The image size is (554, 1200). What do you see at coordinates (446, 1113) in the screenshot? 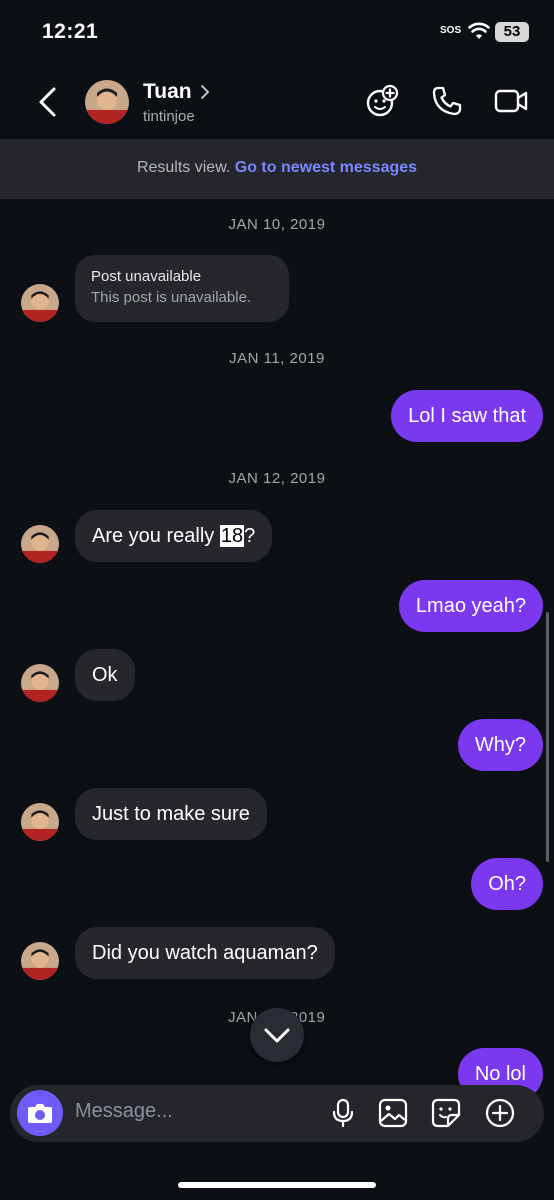
I see `sticker-icon` at bounding box center [446, 1113].